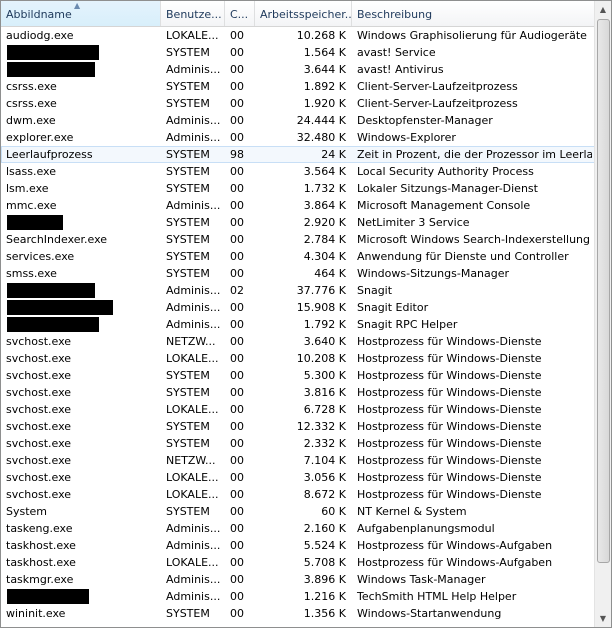  Describe the element at coordinates (407, 324) in the screenshot. I see `process-description: Snagit RPC Helper` at that location.